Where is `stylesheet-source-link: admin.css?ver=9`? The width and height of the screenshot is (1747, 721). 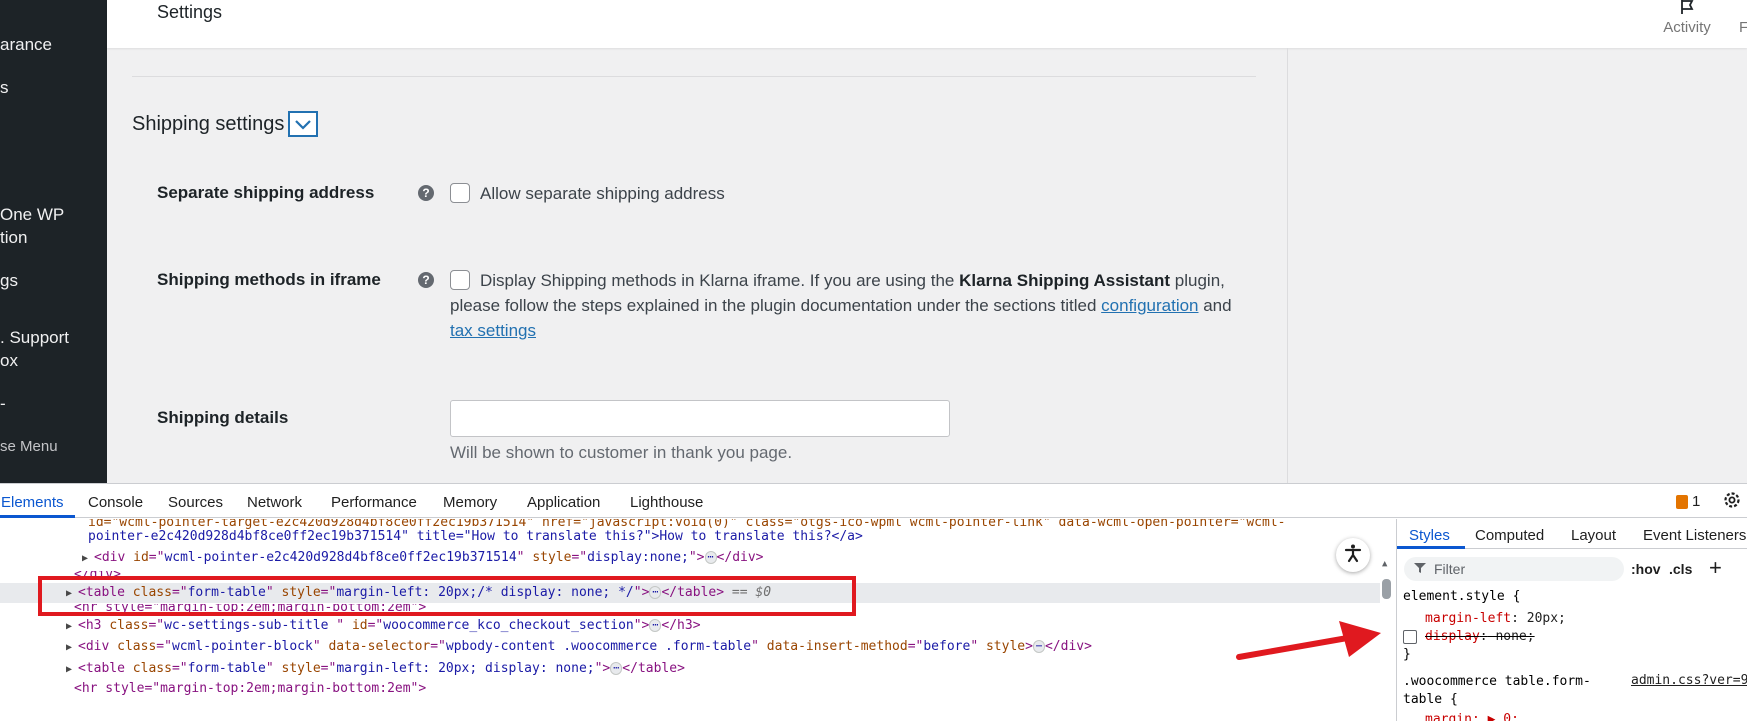 stylesheet-source-link: admin.css?ver=9 is located at coordinates (1689, 680).